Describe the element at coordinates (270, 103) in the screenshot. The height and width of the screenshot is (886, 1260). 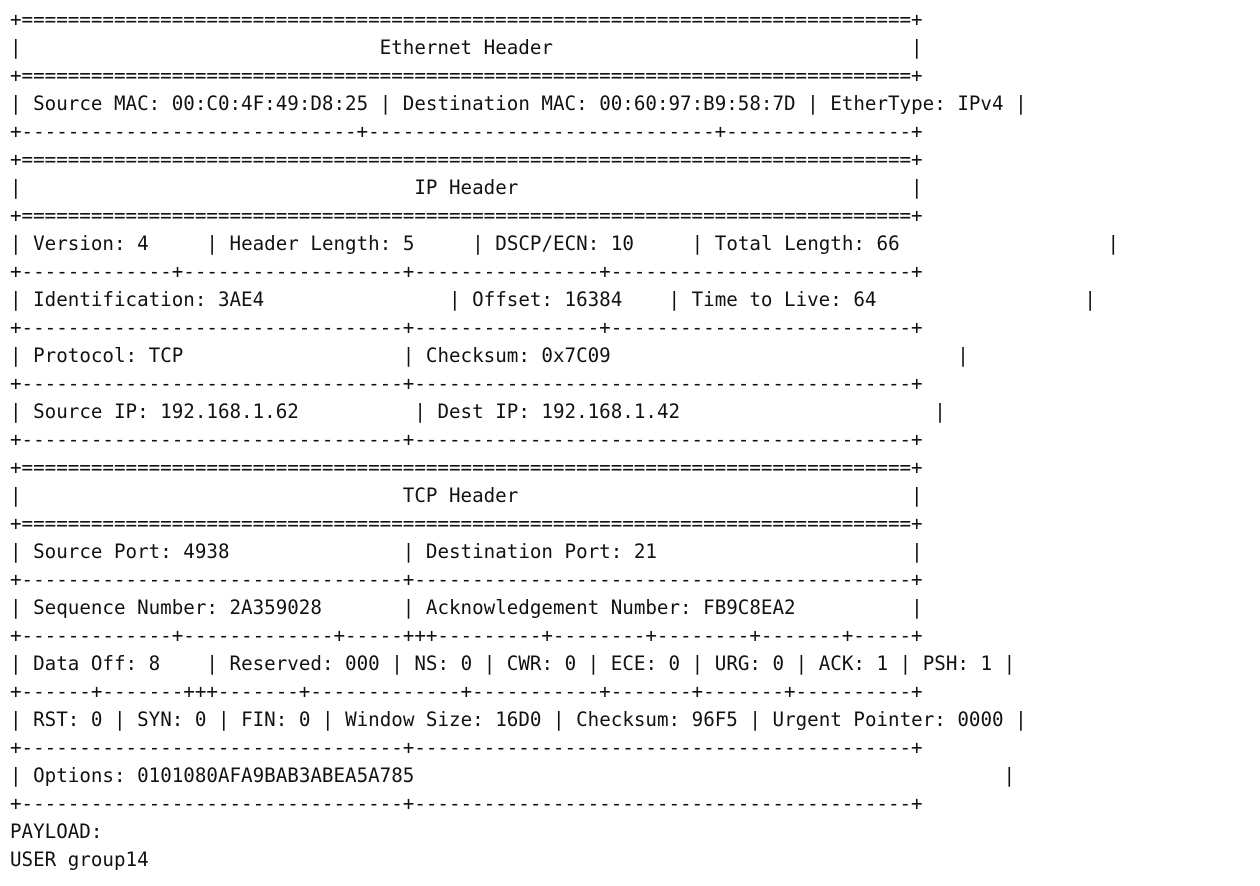
I see `source-mac: 00:C0:4F:49:D8:25` at that location.